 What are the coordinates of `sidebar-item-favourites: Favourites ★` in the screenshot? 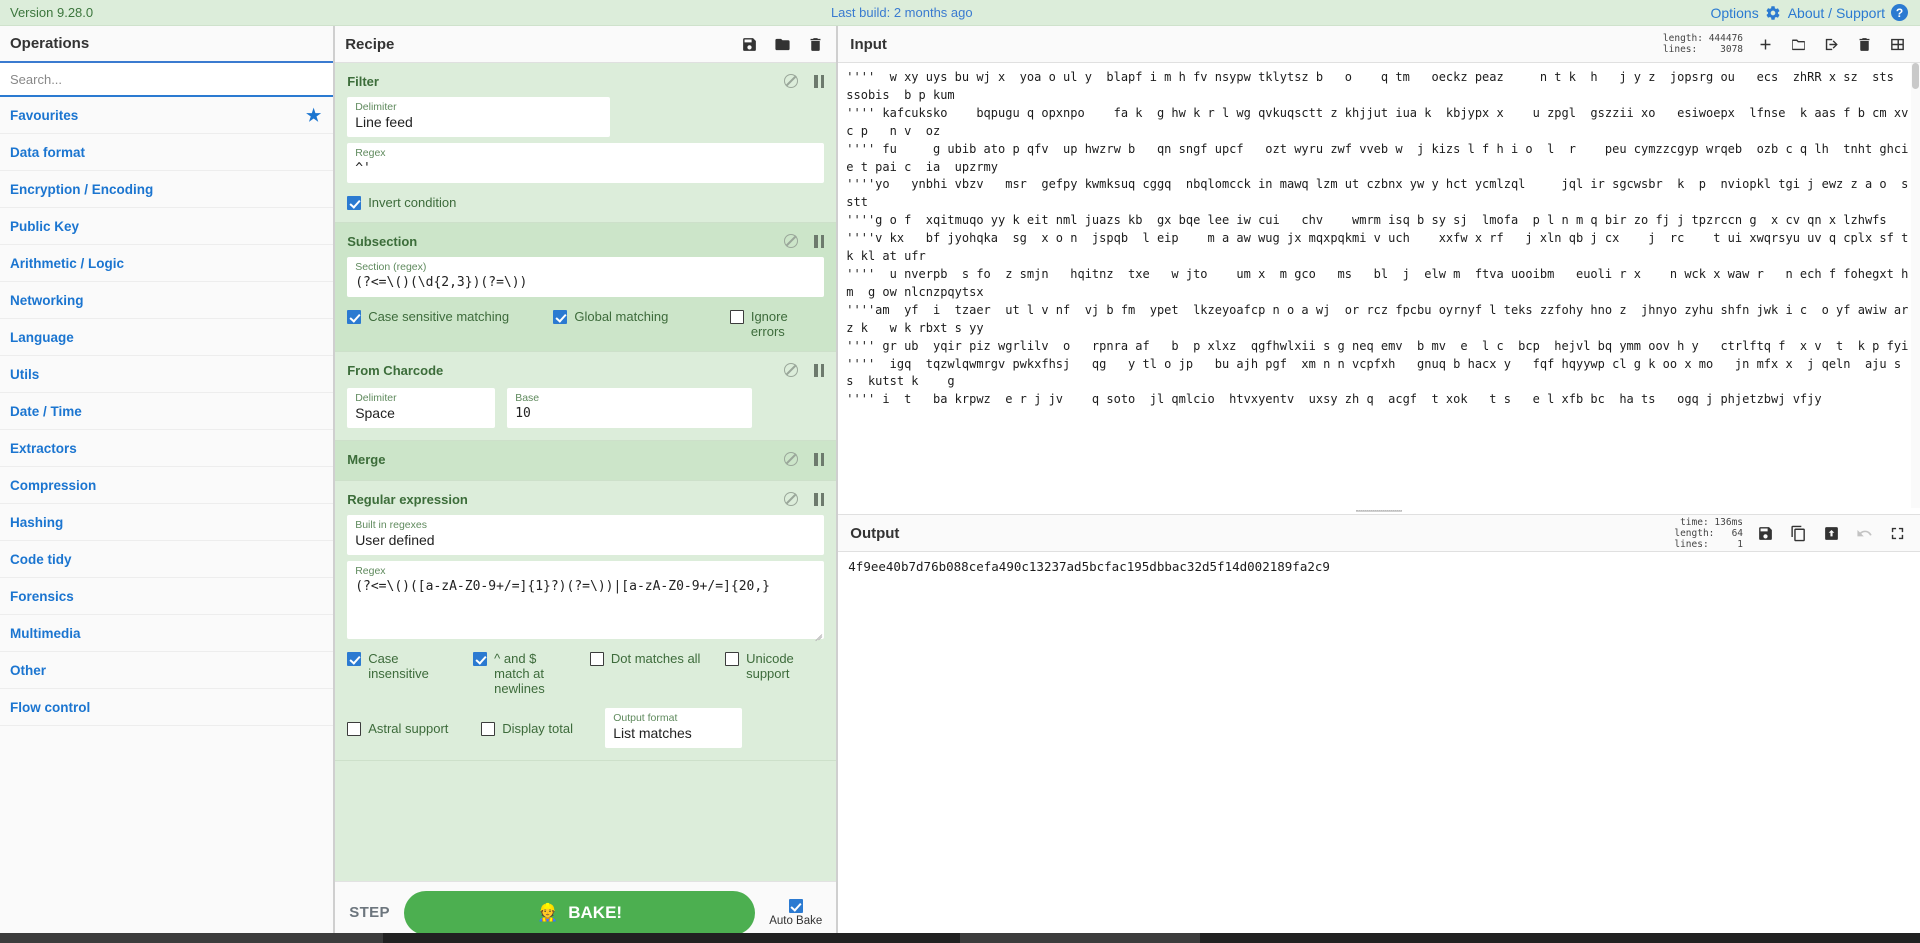 It's located at (167, 115).